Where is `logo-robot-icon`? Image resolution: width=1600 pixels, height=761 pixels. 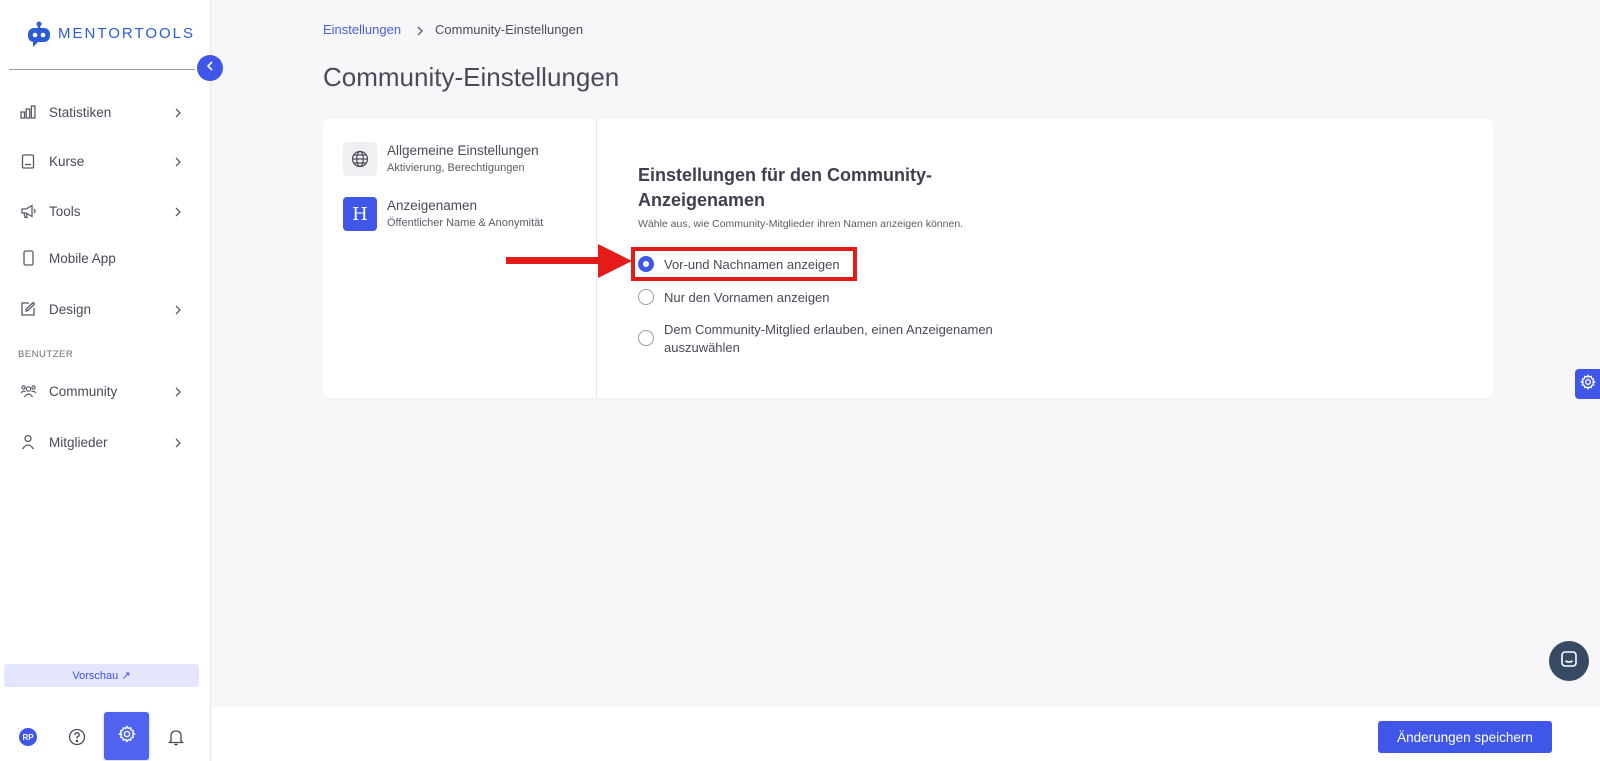
logo-robot-icon is located at coordinates (39, 33).